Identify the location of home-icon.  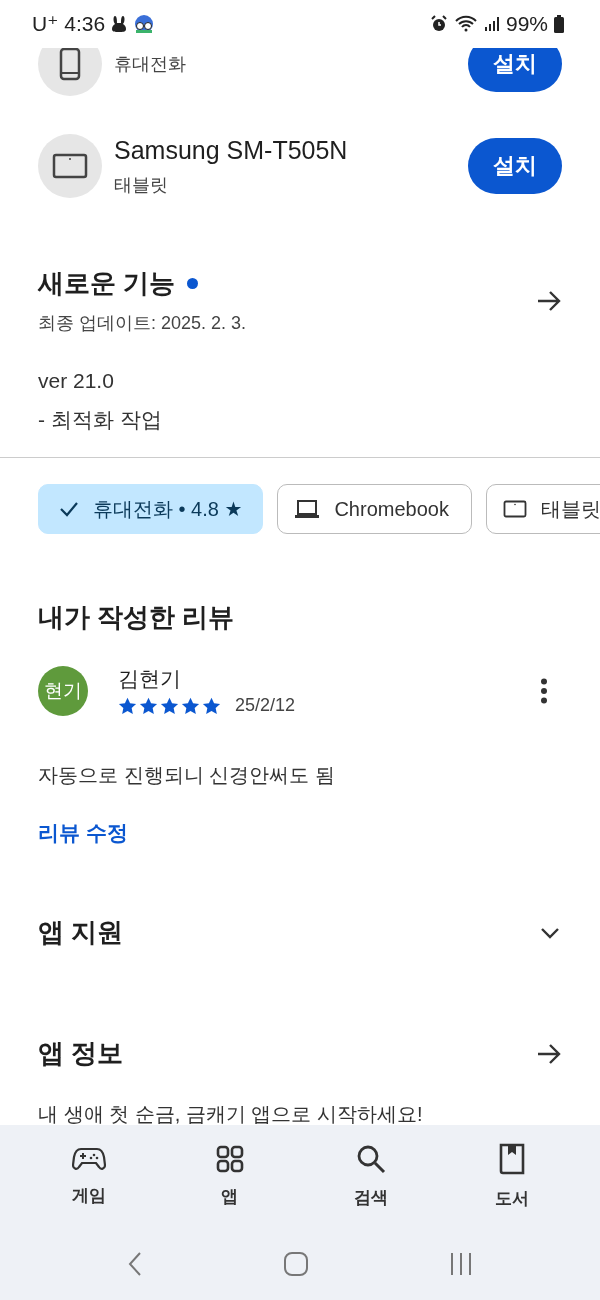
(296, 1263).